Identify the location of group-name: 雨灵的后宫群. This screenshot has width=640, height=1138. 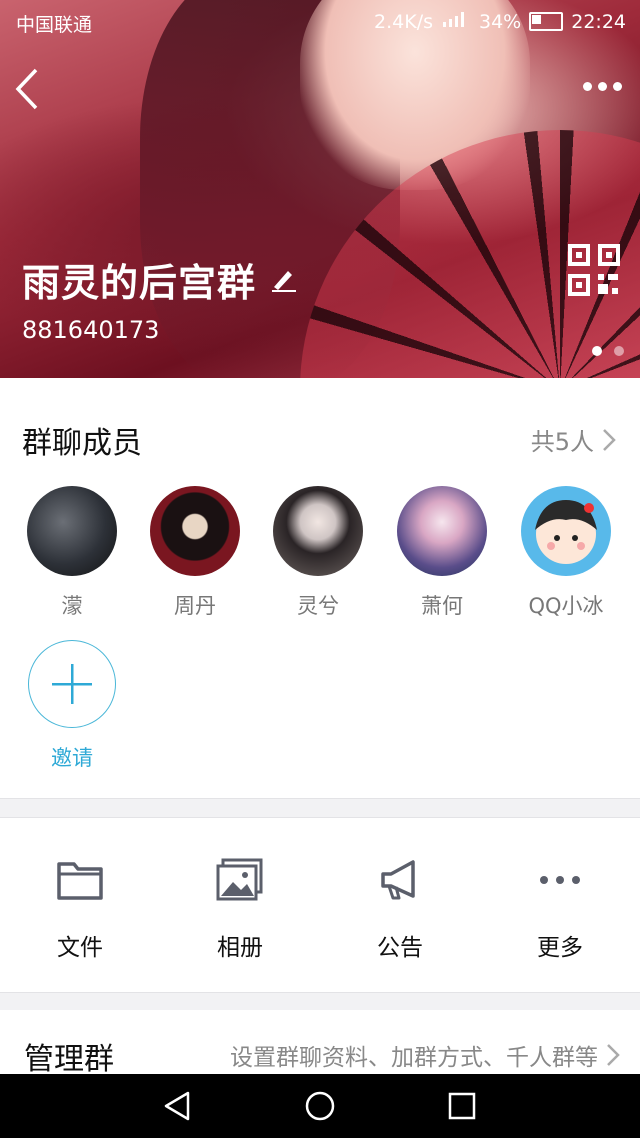
(139, 283).